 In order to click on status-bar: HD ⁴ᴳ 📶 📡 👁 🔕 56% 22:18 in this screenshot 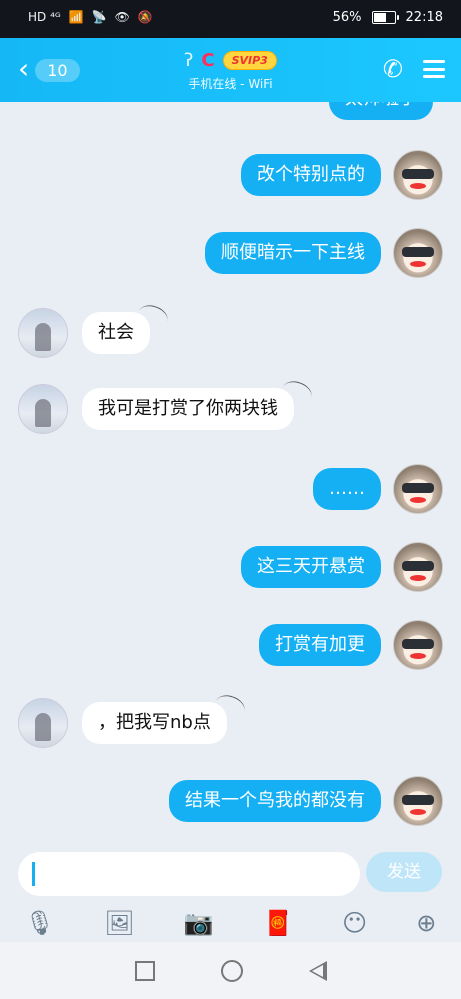, I will do `click(230, 19)`.